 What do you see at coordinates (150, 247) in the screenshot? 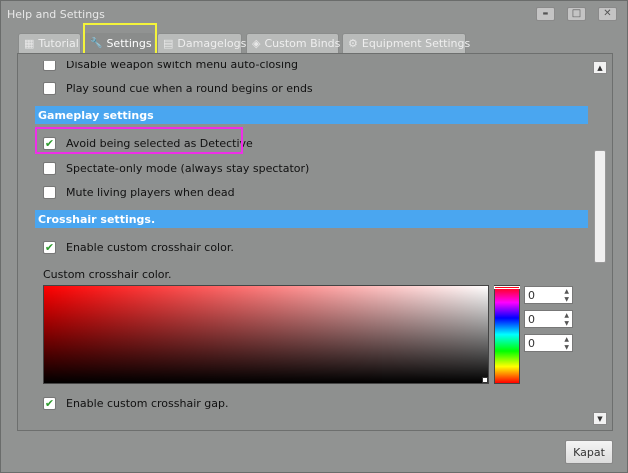
I see `setting-label: Enable custom crosshair color.` at bounding box center [150, 247].